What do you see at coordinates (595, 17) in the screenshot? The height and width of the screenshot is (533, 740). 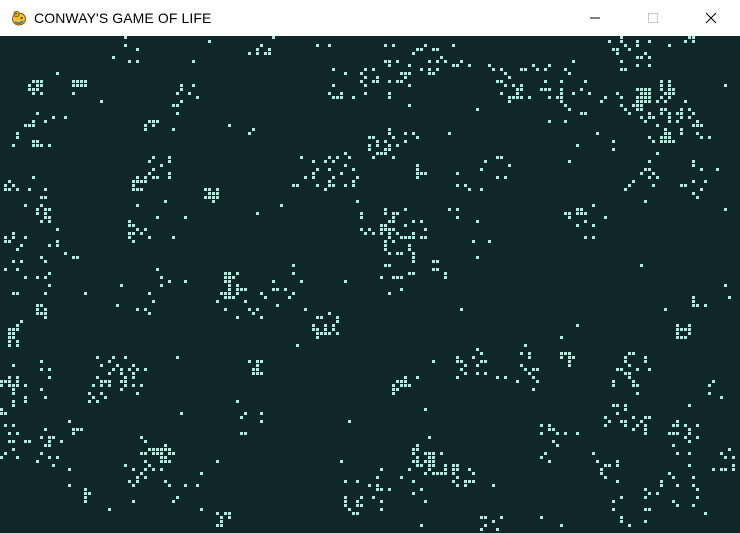 I see `minimize-button` at bounding box center [595, 17].